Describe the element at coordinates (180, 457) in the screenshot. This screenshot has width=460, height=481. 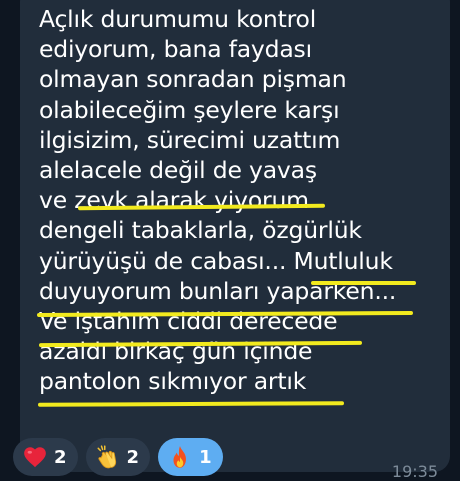
I see `fire-icon` at that location.